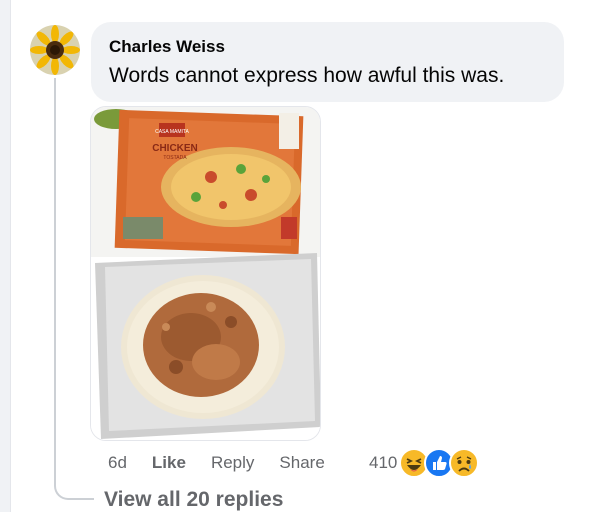  What do you see at coordinates (327, 47) in the screenshot?
I see `comment-author: Charles Weiss` at bounding box center [327, 47].